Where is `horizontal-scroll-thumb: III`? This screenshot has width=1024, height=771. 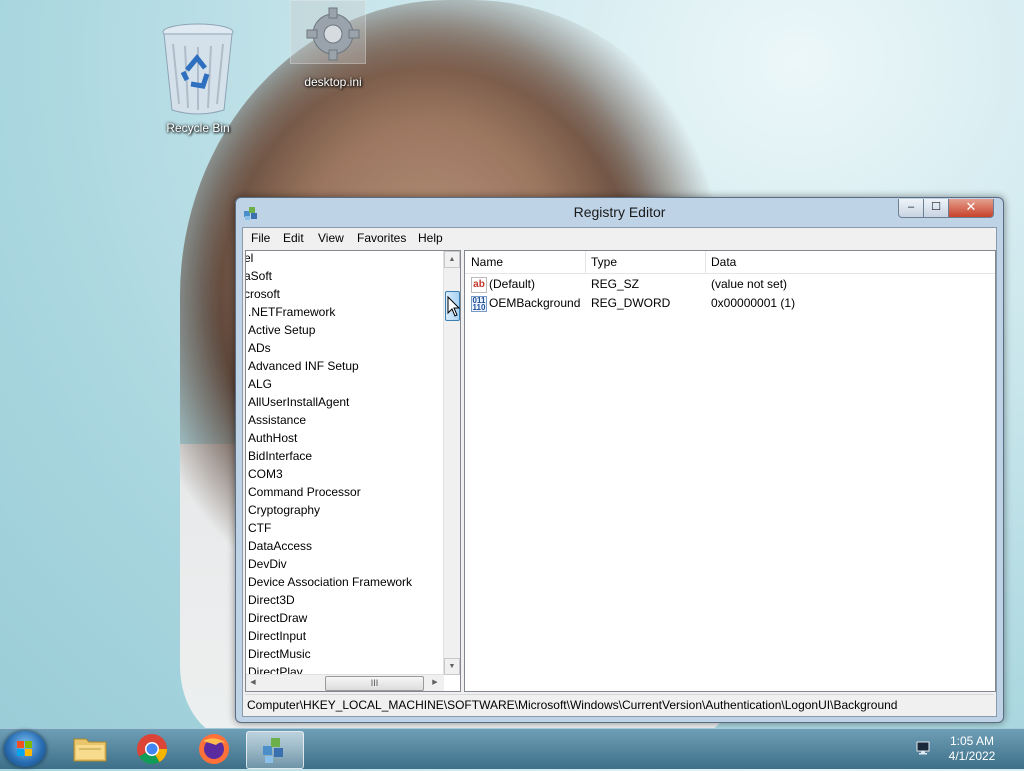 horizontal-scroll-thumb: III is located at coordinates (374, 683).